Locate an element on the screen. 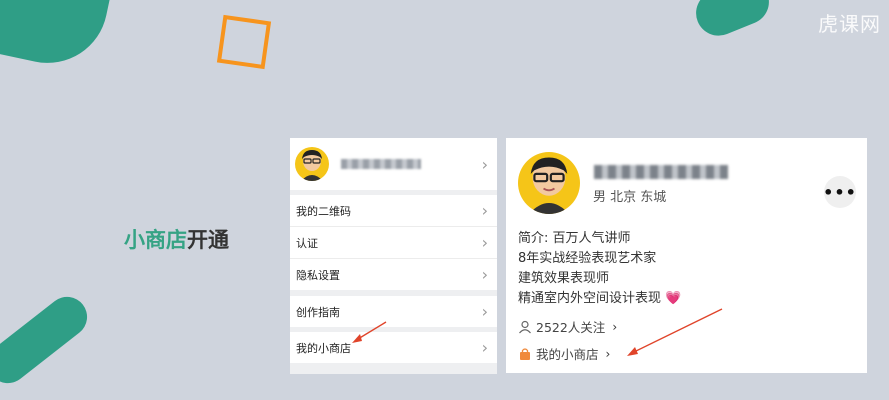 This screenshot has width=889, height=400. arrow-to-menu-shop is located at coordinates (372, 330).